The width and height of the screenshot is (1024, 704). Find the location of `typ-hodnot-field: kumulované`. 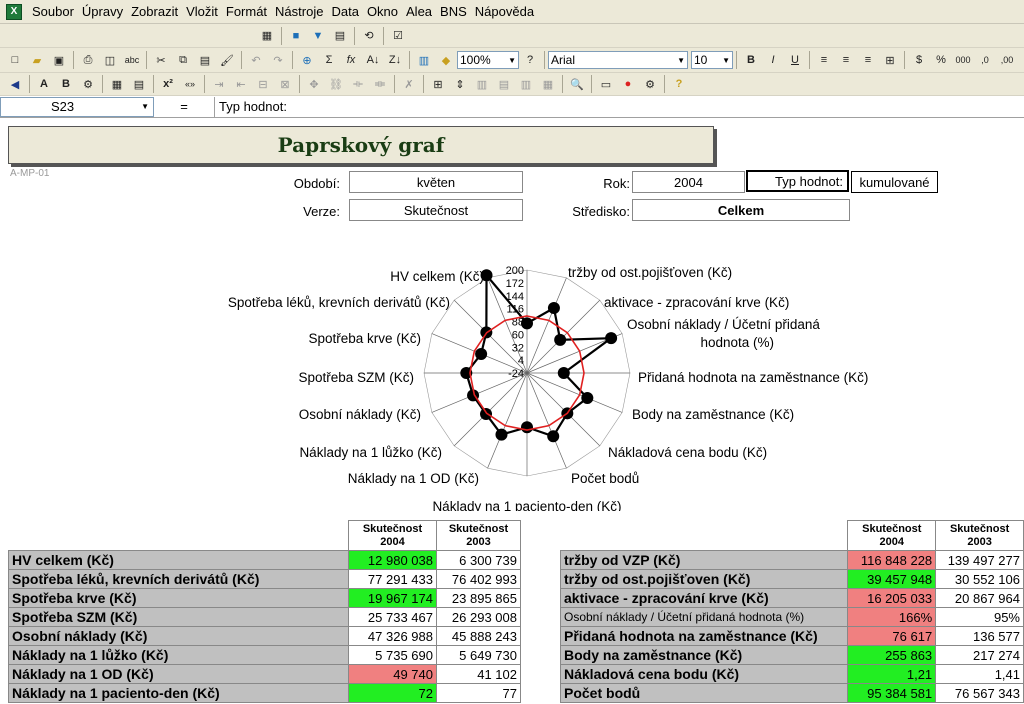

typ-hodnot-field: kumulované is located at coordinates (894, 182).